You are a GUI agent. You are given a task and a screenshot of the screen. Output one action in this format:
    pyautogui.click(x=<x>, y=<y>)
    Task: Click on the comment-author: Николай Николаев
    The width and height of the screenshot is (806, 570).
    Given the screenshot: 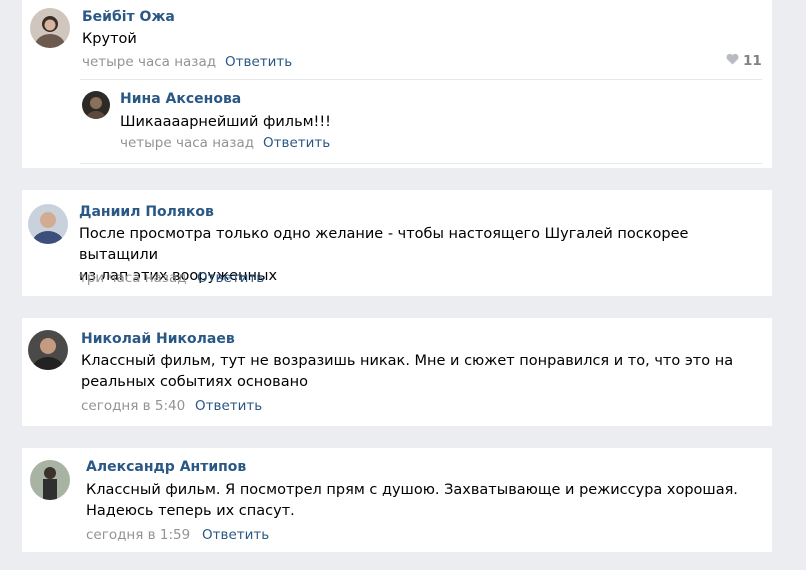 What is the action you would take?
    pyautogui.click(x=158, y=339)
    